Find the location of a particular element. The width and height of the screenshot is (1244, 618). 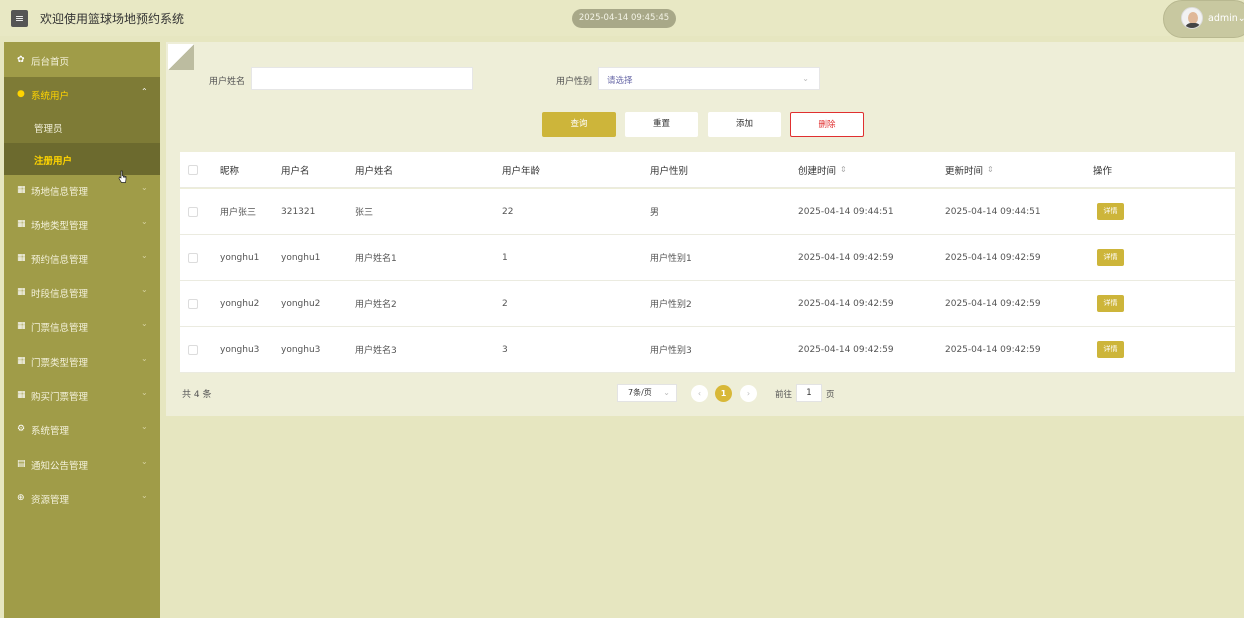

column-header-label: 创建时间 is located at coordinates (817, 171).